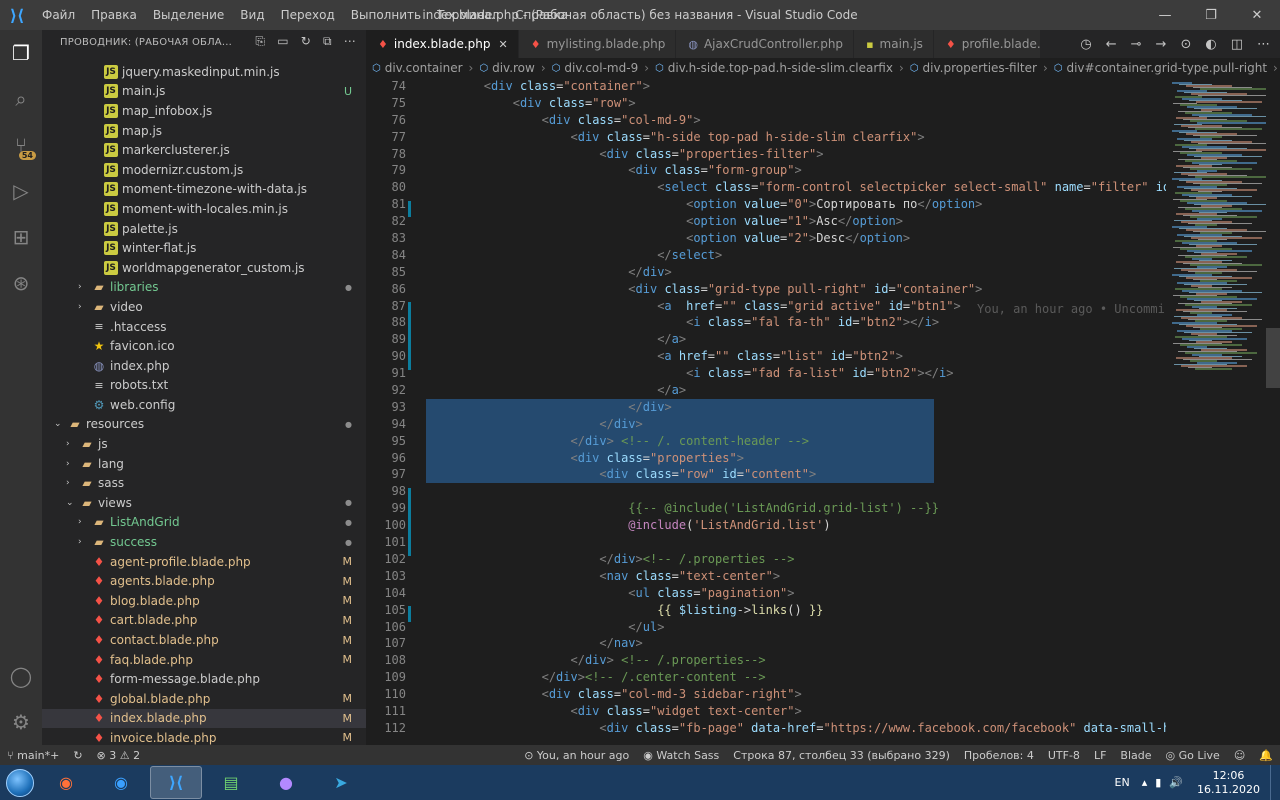 This screenshot has height=800, width=1280. I want to click on source-control-icon: ⑂ 54, so click(21, 145).